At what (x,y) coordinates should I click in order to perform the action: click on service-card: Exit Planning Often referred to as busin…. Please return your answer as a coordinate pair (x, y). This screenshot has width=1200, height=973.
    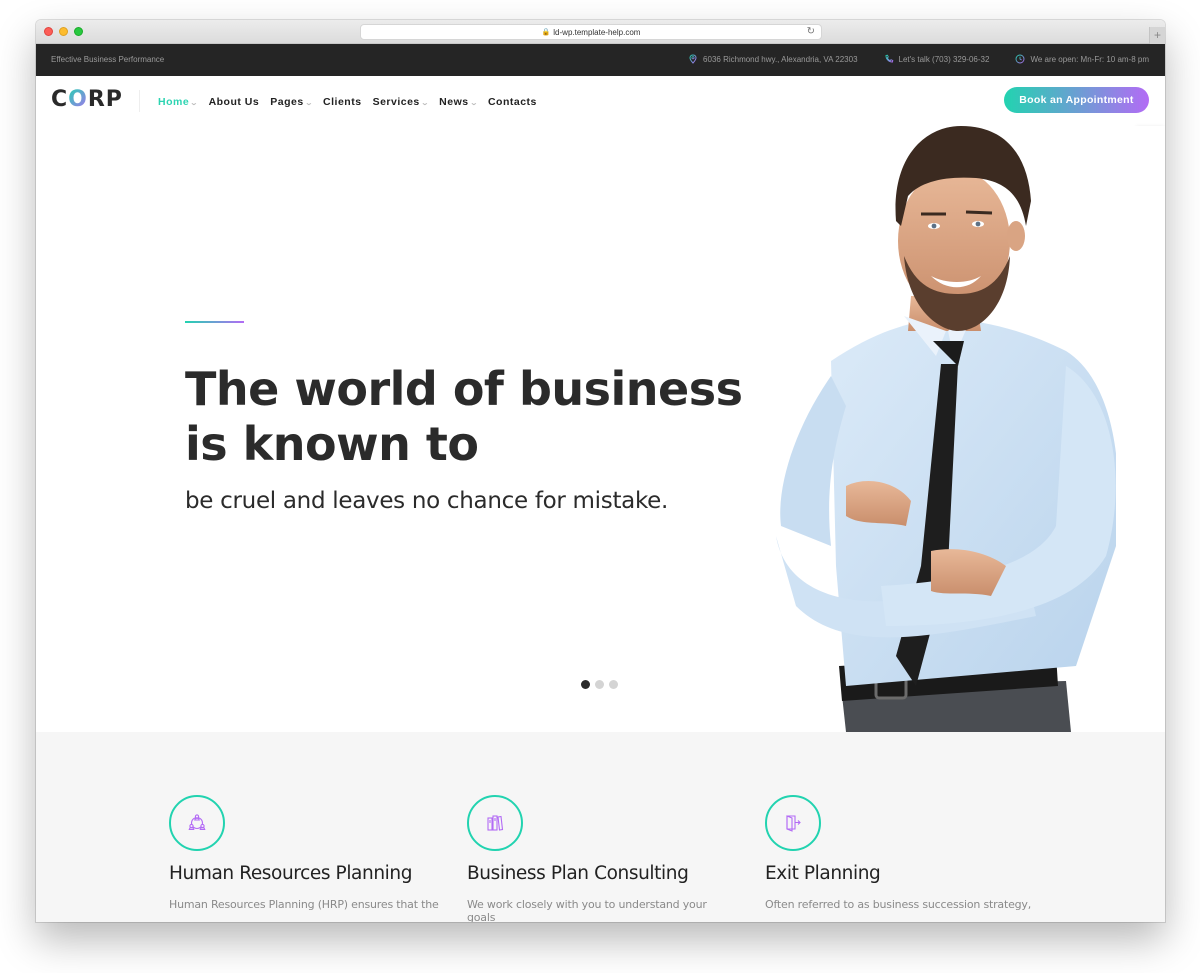
    Looking at the image, I should click on (900, 853).